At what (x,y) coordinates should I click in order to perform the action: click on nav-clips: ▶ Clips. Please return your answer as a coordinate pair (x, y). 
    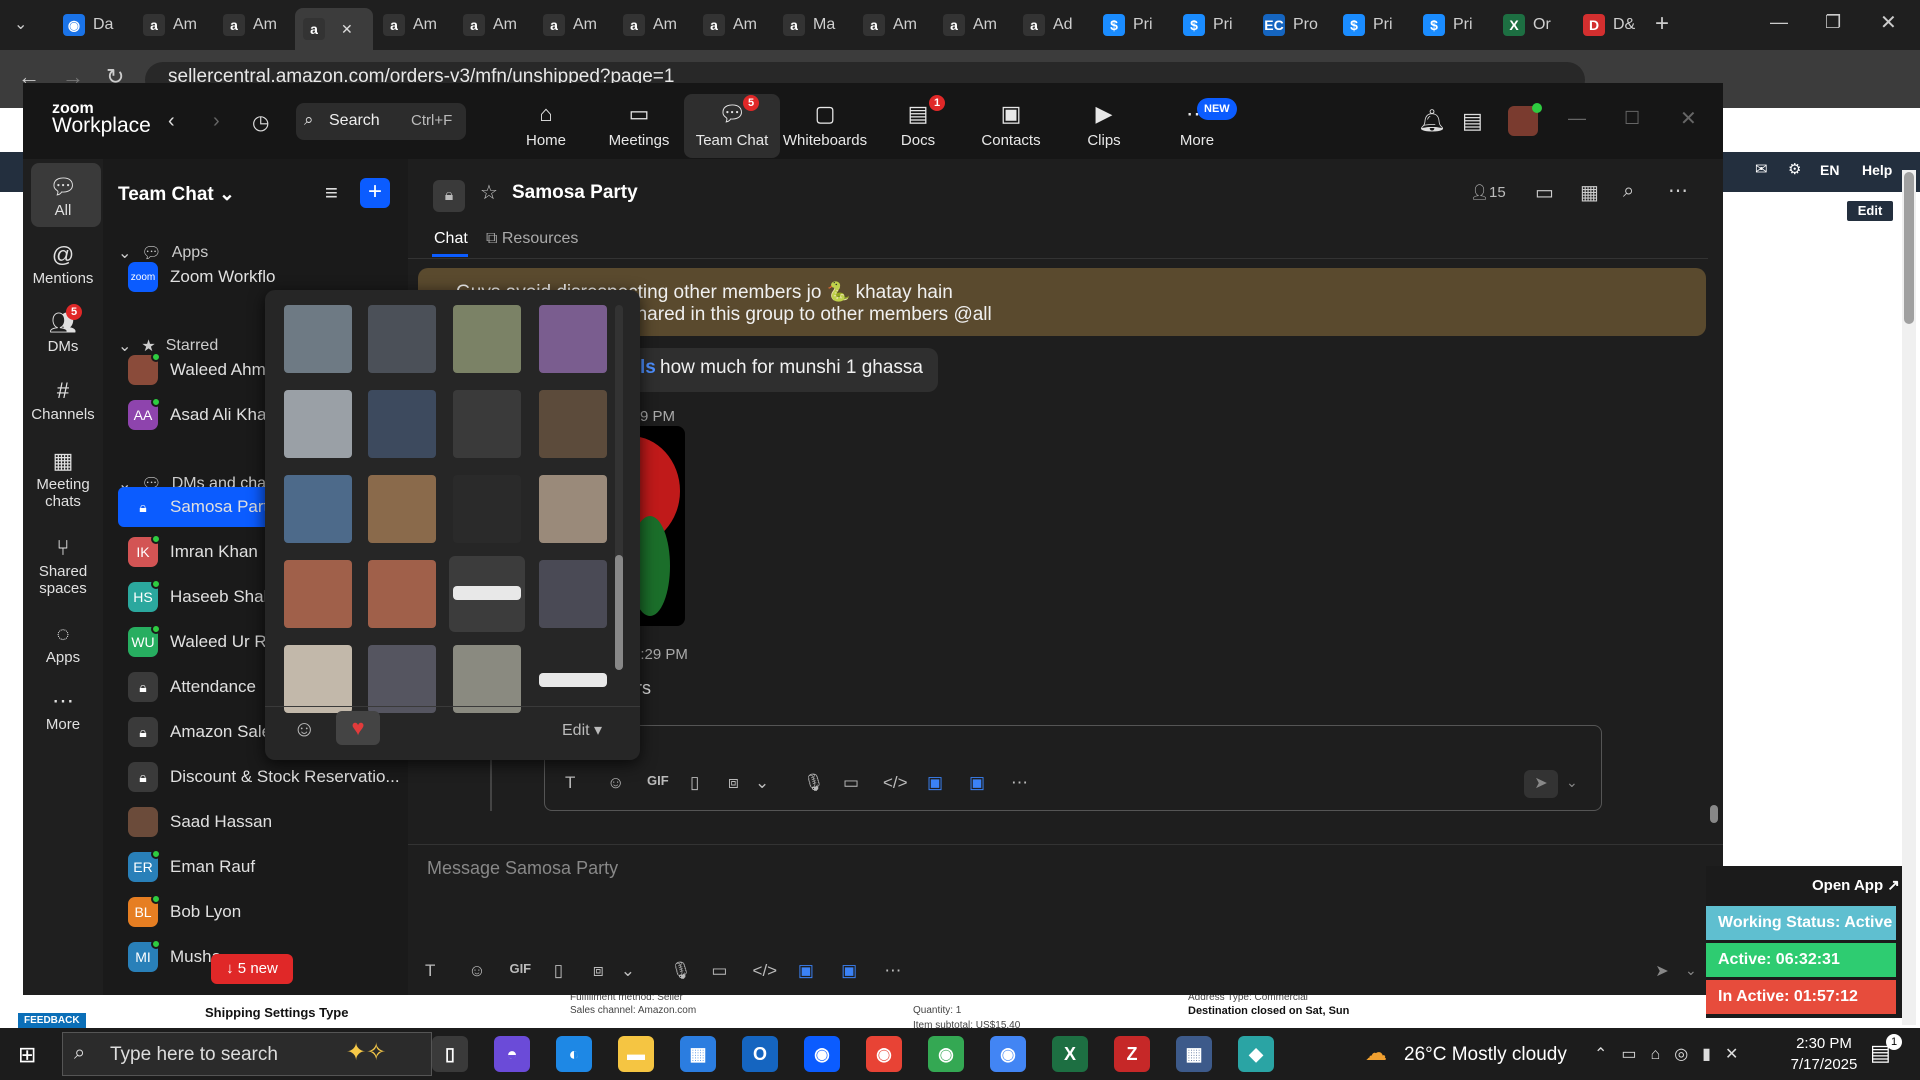
    Looking at the image, I should click on (1104, 124).